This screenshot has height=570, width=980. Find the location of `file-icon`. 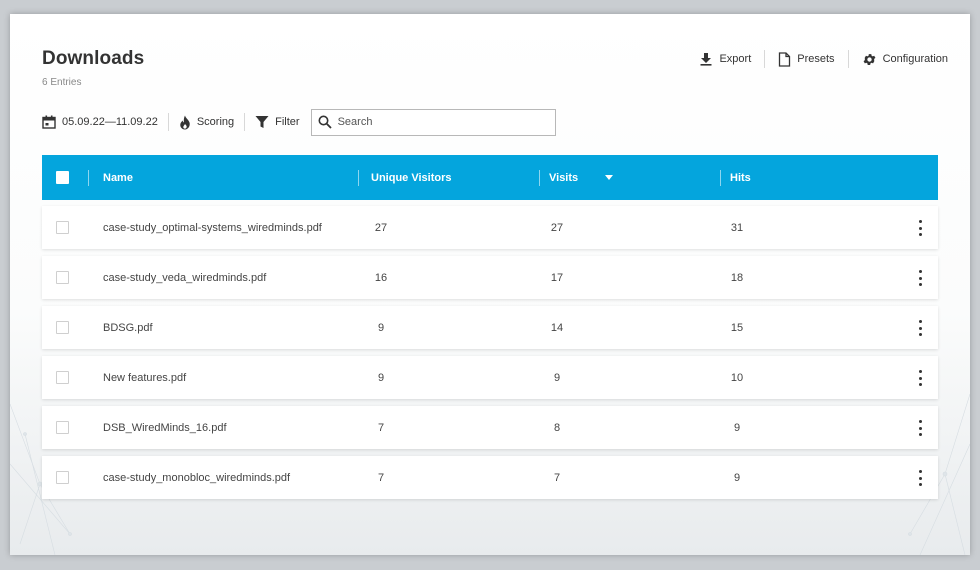

file-icon is located at coordinates (785, 59).